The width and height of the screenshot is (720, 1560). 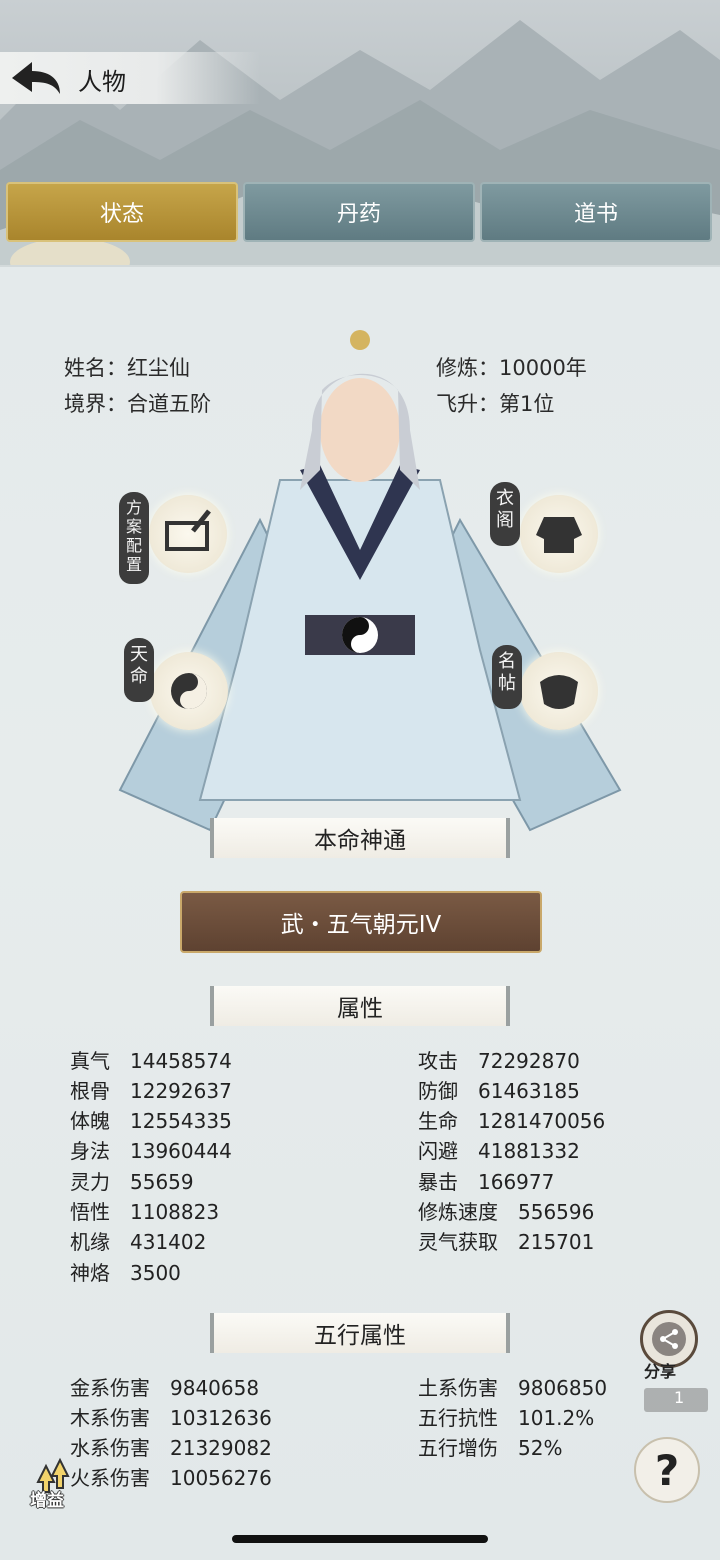 What do you see at coordinates (134, 538) in the screenshot?
I see `scheme-config-label: 方案配置` at bounding box center [134, 538].